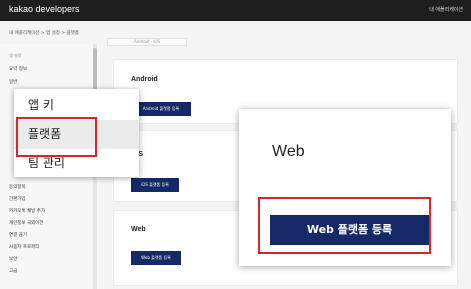 Image resolution: width=471 pixels, height=289 pixels. I want to click on sidebar-item-security: 보안, so click(13, 259).